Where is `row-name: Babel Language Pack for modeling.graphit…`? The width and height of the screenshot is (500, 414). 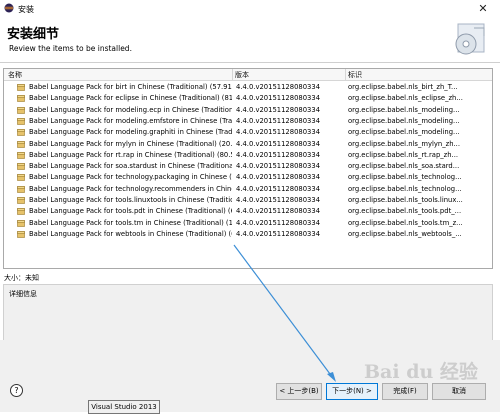 row-name: Babel Language Pack for modeling.graphit… is located at coordinates (130, 132).